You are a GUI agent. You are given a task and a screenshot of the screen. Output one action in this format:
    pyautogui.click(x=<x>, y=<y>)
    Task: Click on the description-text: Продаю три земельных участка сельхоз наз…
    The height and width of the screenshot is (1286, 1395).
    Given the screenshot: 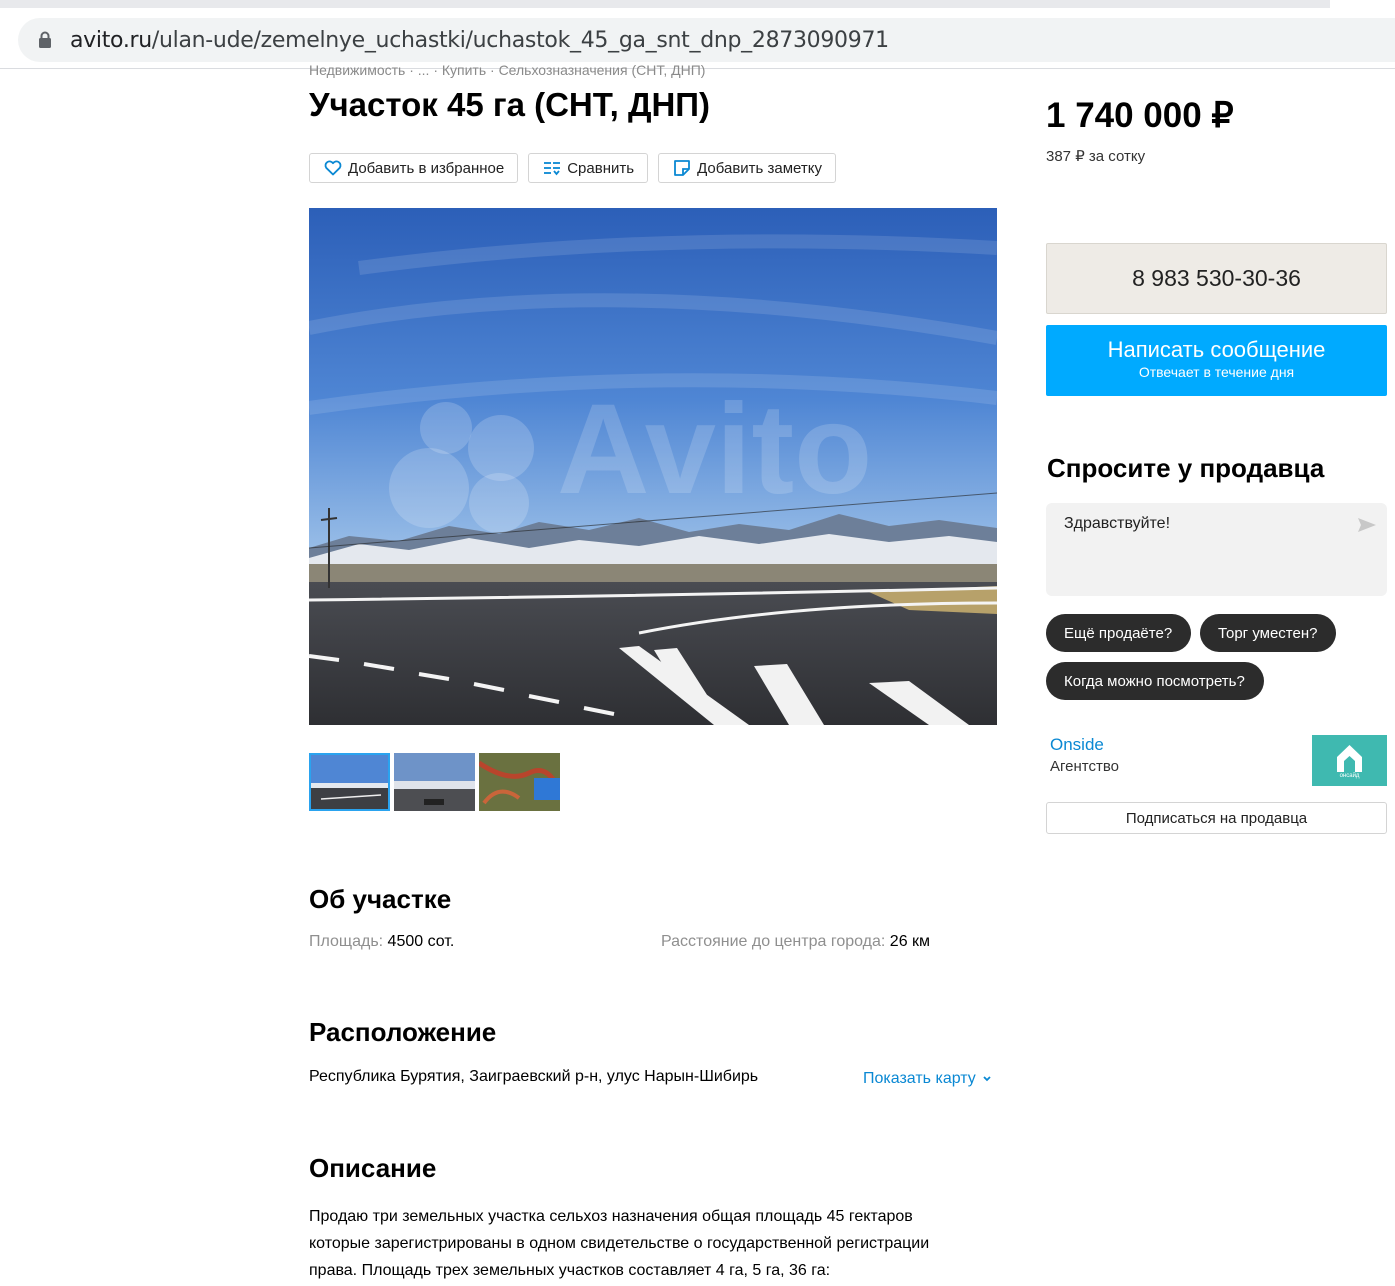 What is the action you would take?
    pyautogui.click(x=654, y=1243)
    